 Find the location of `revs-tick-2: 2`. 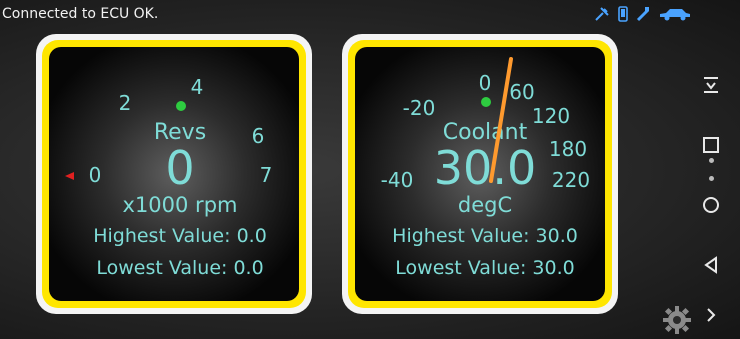

revs-tick-2: 2 is located at coordinates (125, 103).